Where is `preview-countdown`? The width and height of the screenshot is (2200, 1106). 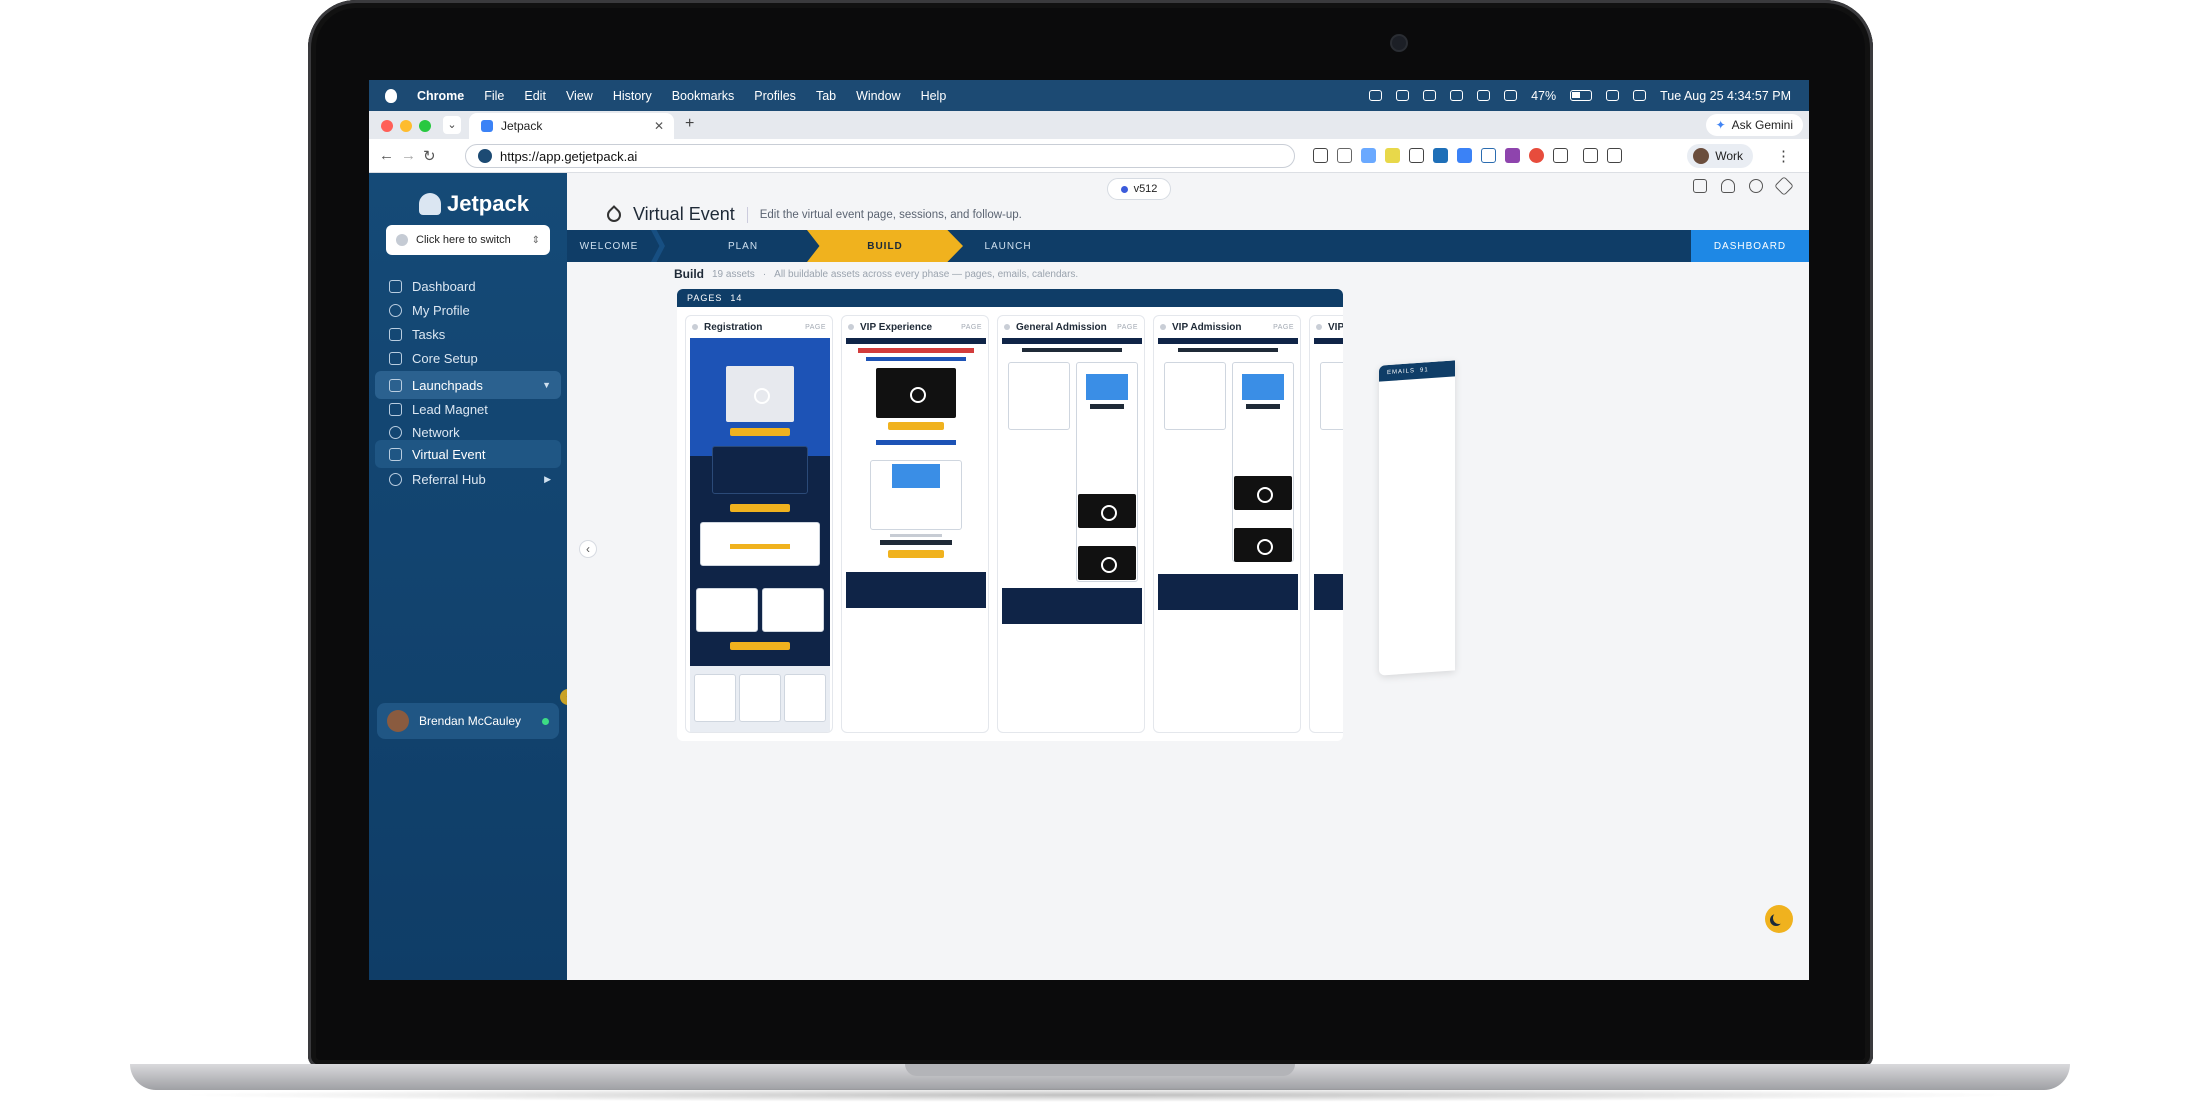 preview-countdown is located at coordinates (760, 470).